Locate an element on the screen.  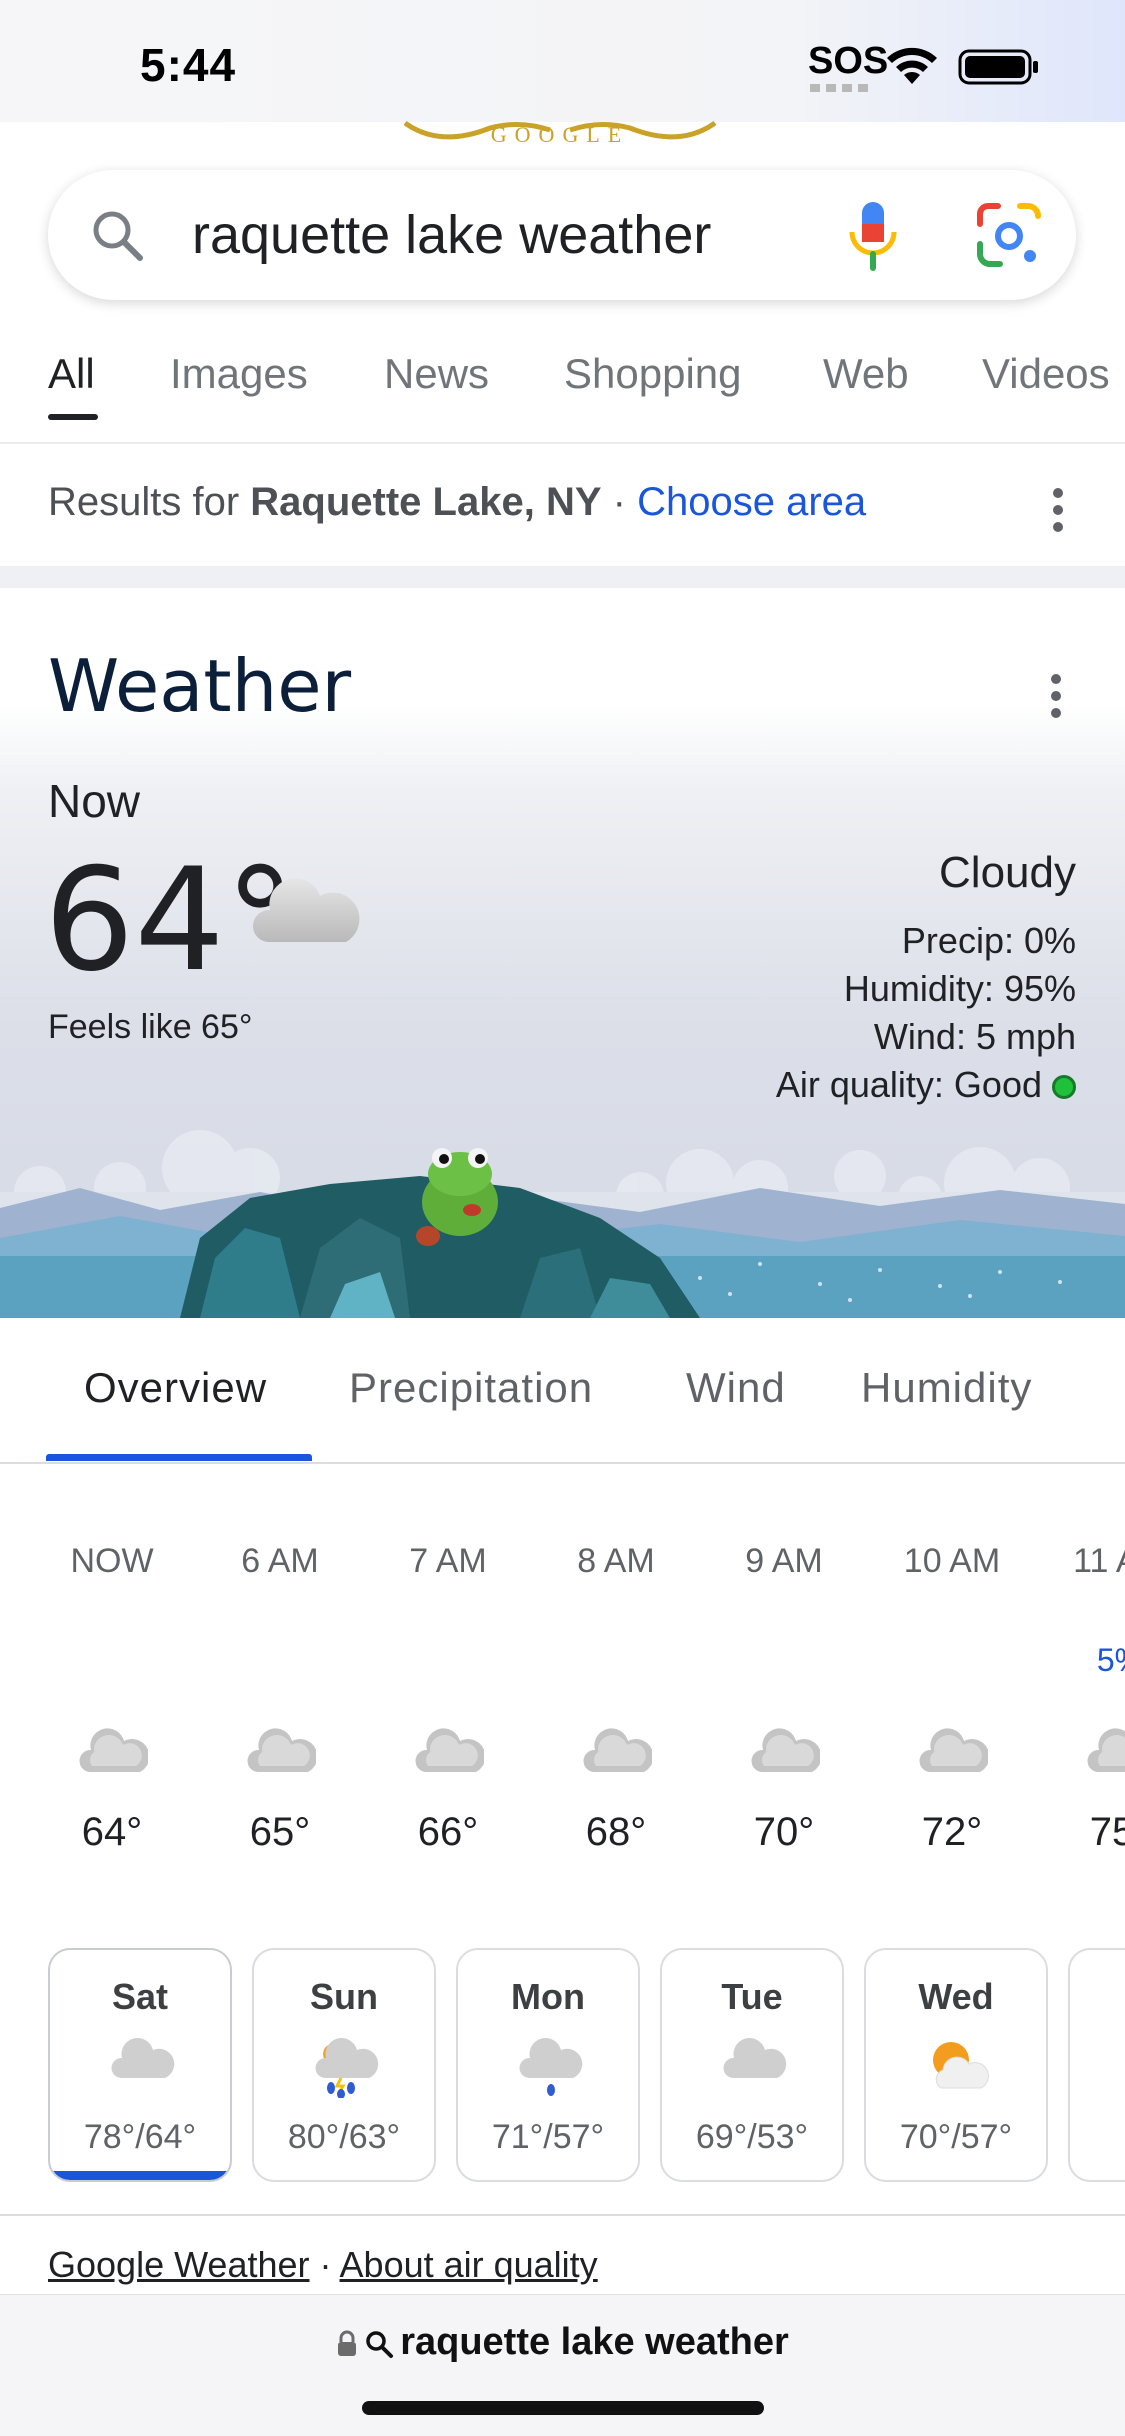
hourly-time: NOW is located at coordinates (112, 1561).